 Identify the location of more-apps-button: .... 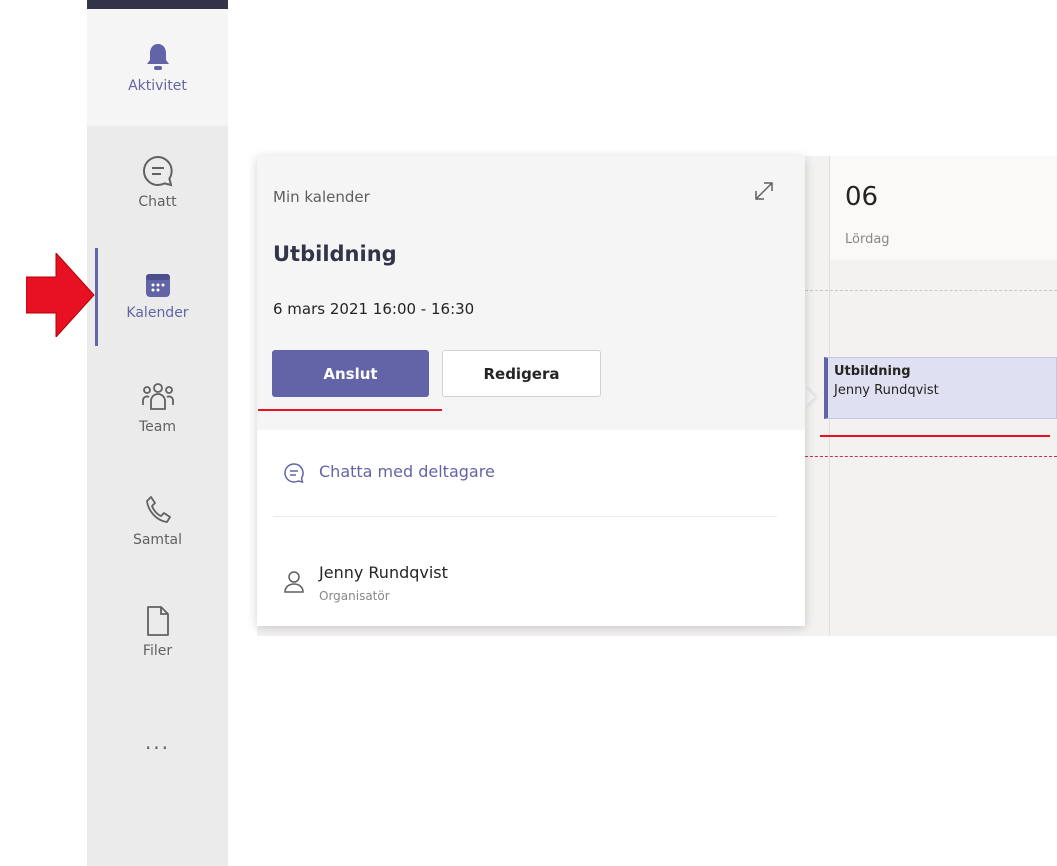
(157, 742).